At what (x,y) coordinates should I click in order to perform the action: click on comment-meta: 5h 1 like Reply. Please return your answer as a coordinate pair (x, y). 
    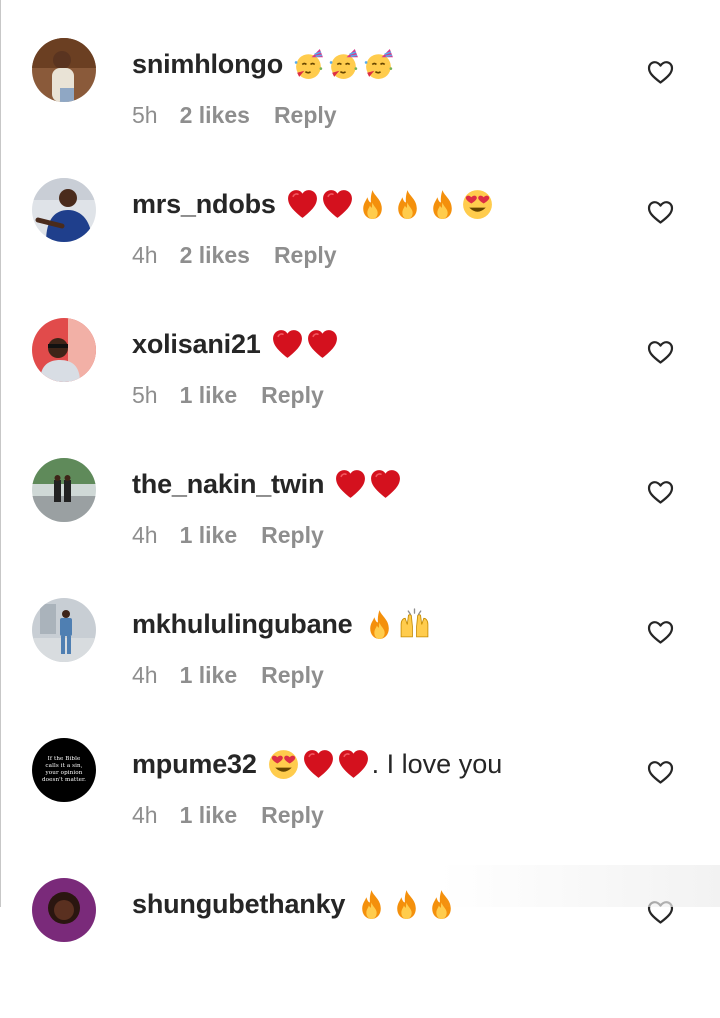
    Looking at the image, I should click on (228, 395).